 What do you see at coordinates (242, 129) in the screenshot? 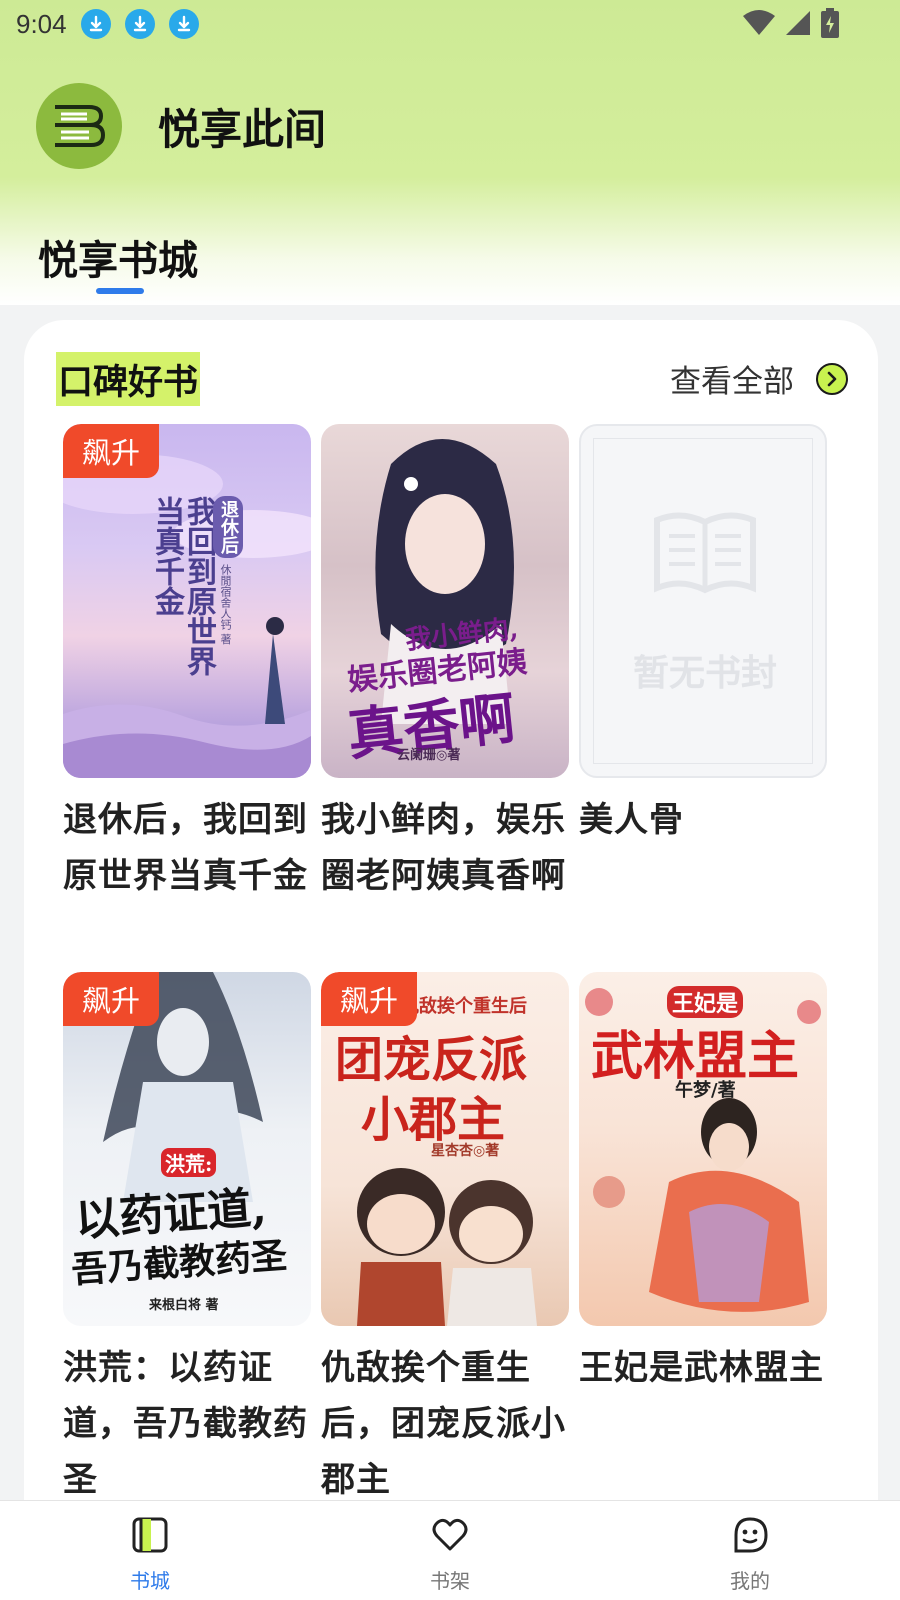
I see `app-title: 悦享此间` at bounding box center [242, 129].